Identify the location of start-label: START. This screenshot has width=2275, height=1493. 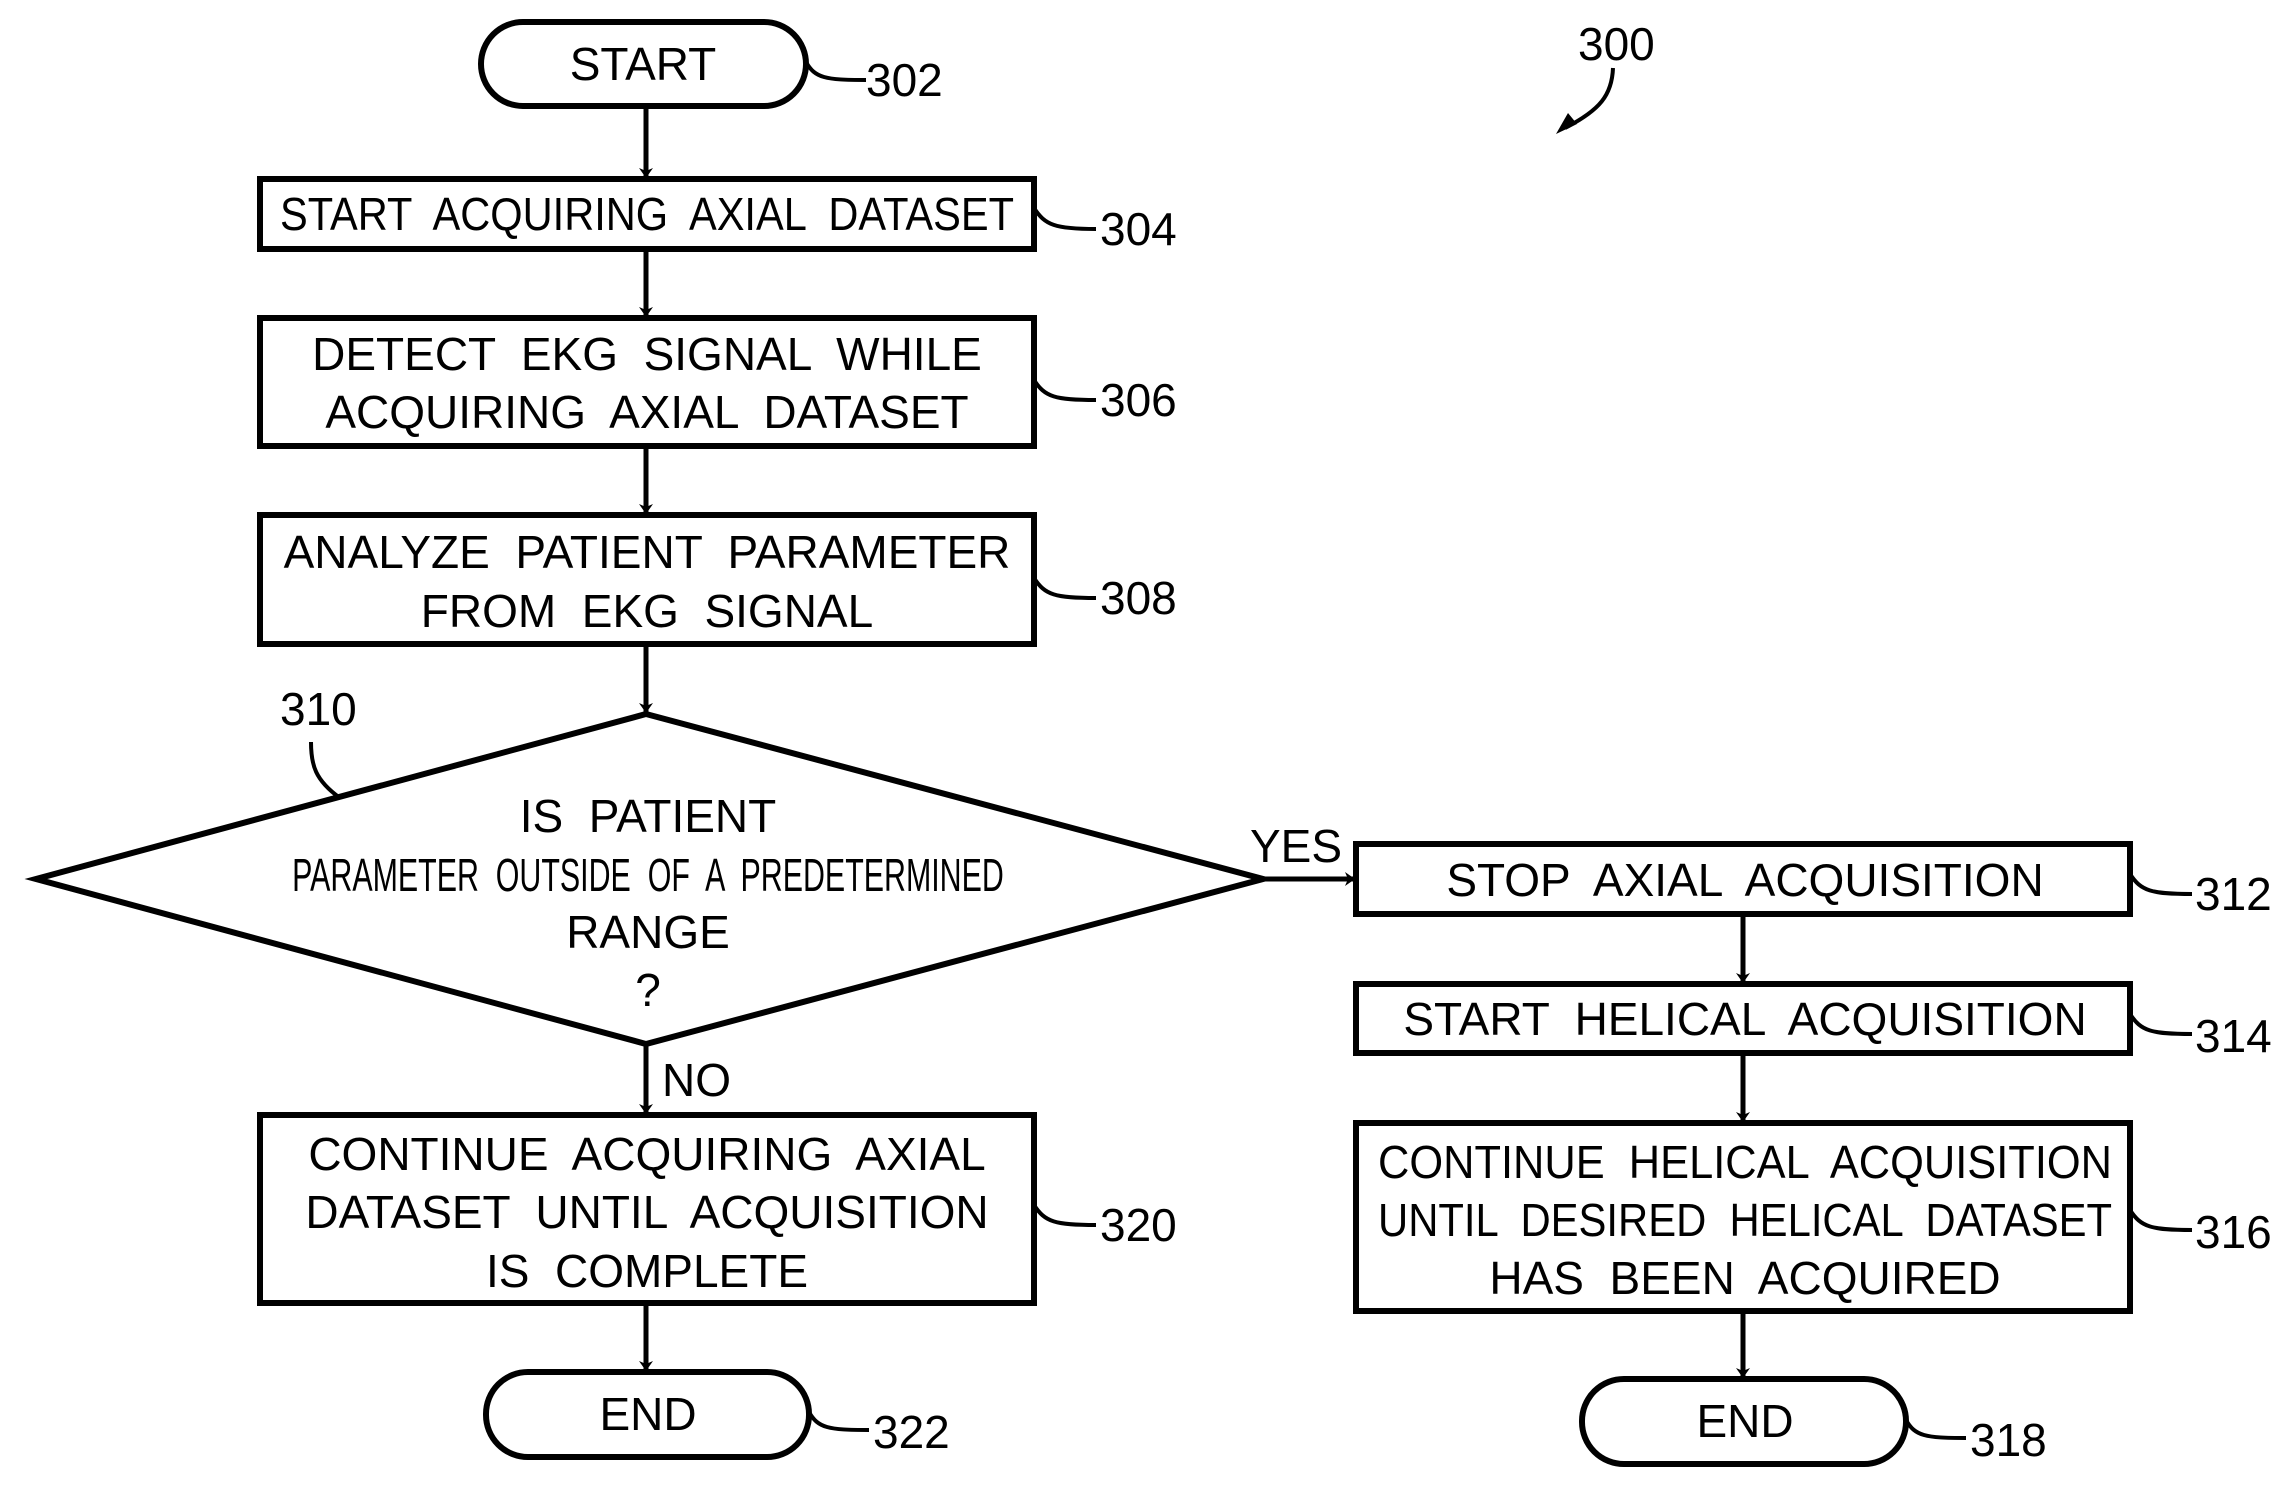
(643, 64).